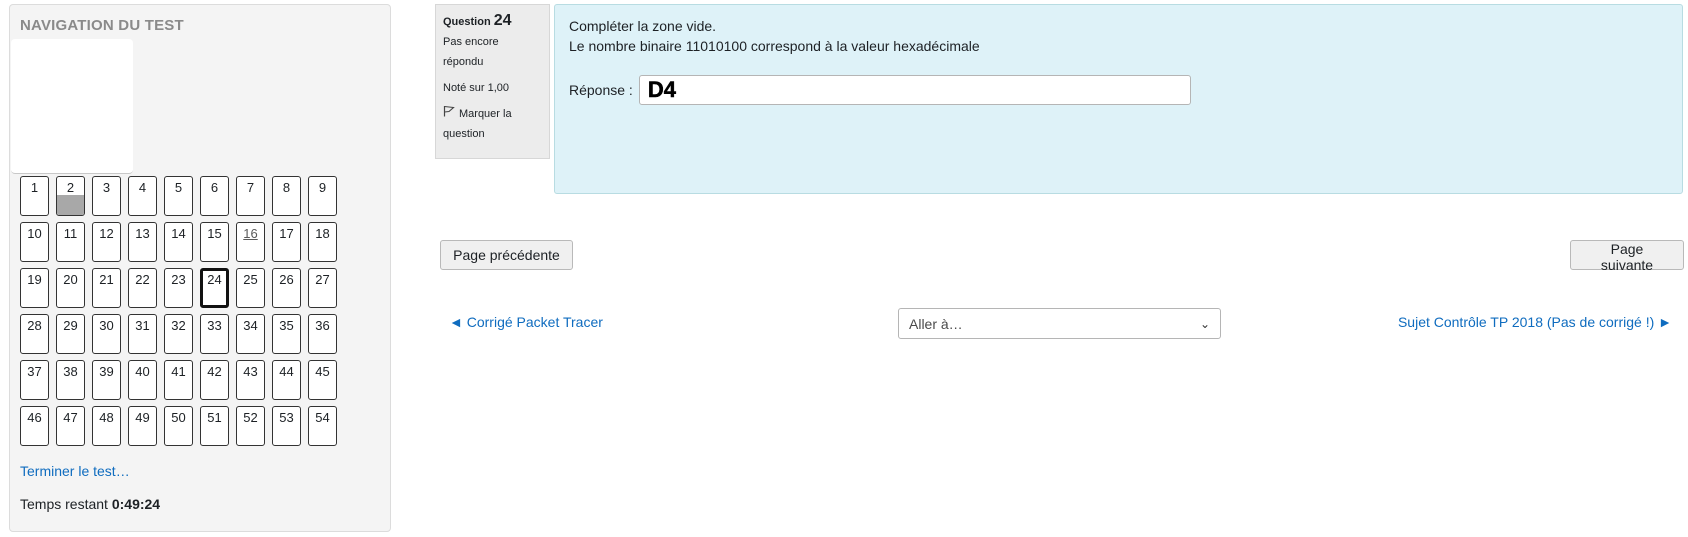  What do you see at coordinates (142, 242) in the screenshot?
I see `question-nav-button: 13` at bounding box center [142, 242].